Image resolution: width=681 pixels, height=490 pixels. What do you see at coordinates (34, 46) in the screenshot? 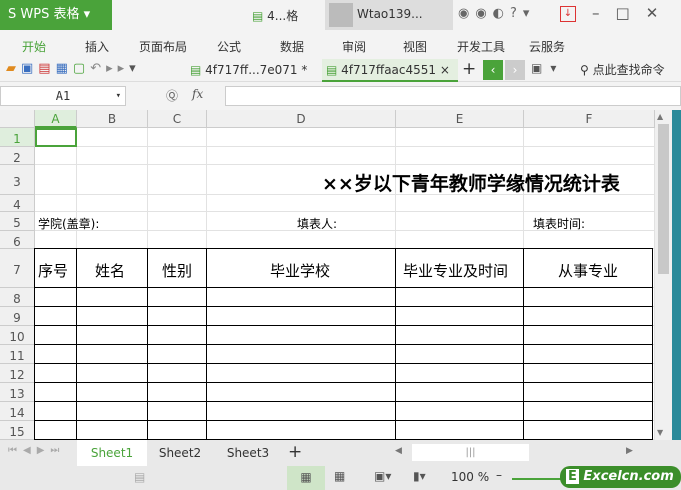
I see `menu-home: 开始` at bounding box center [34, 46].